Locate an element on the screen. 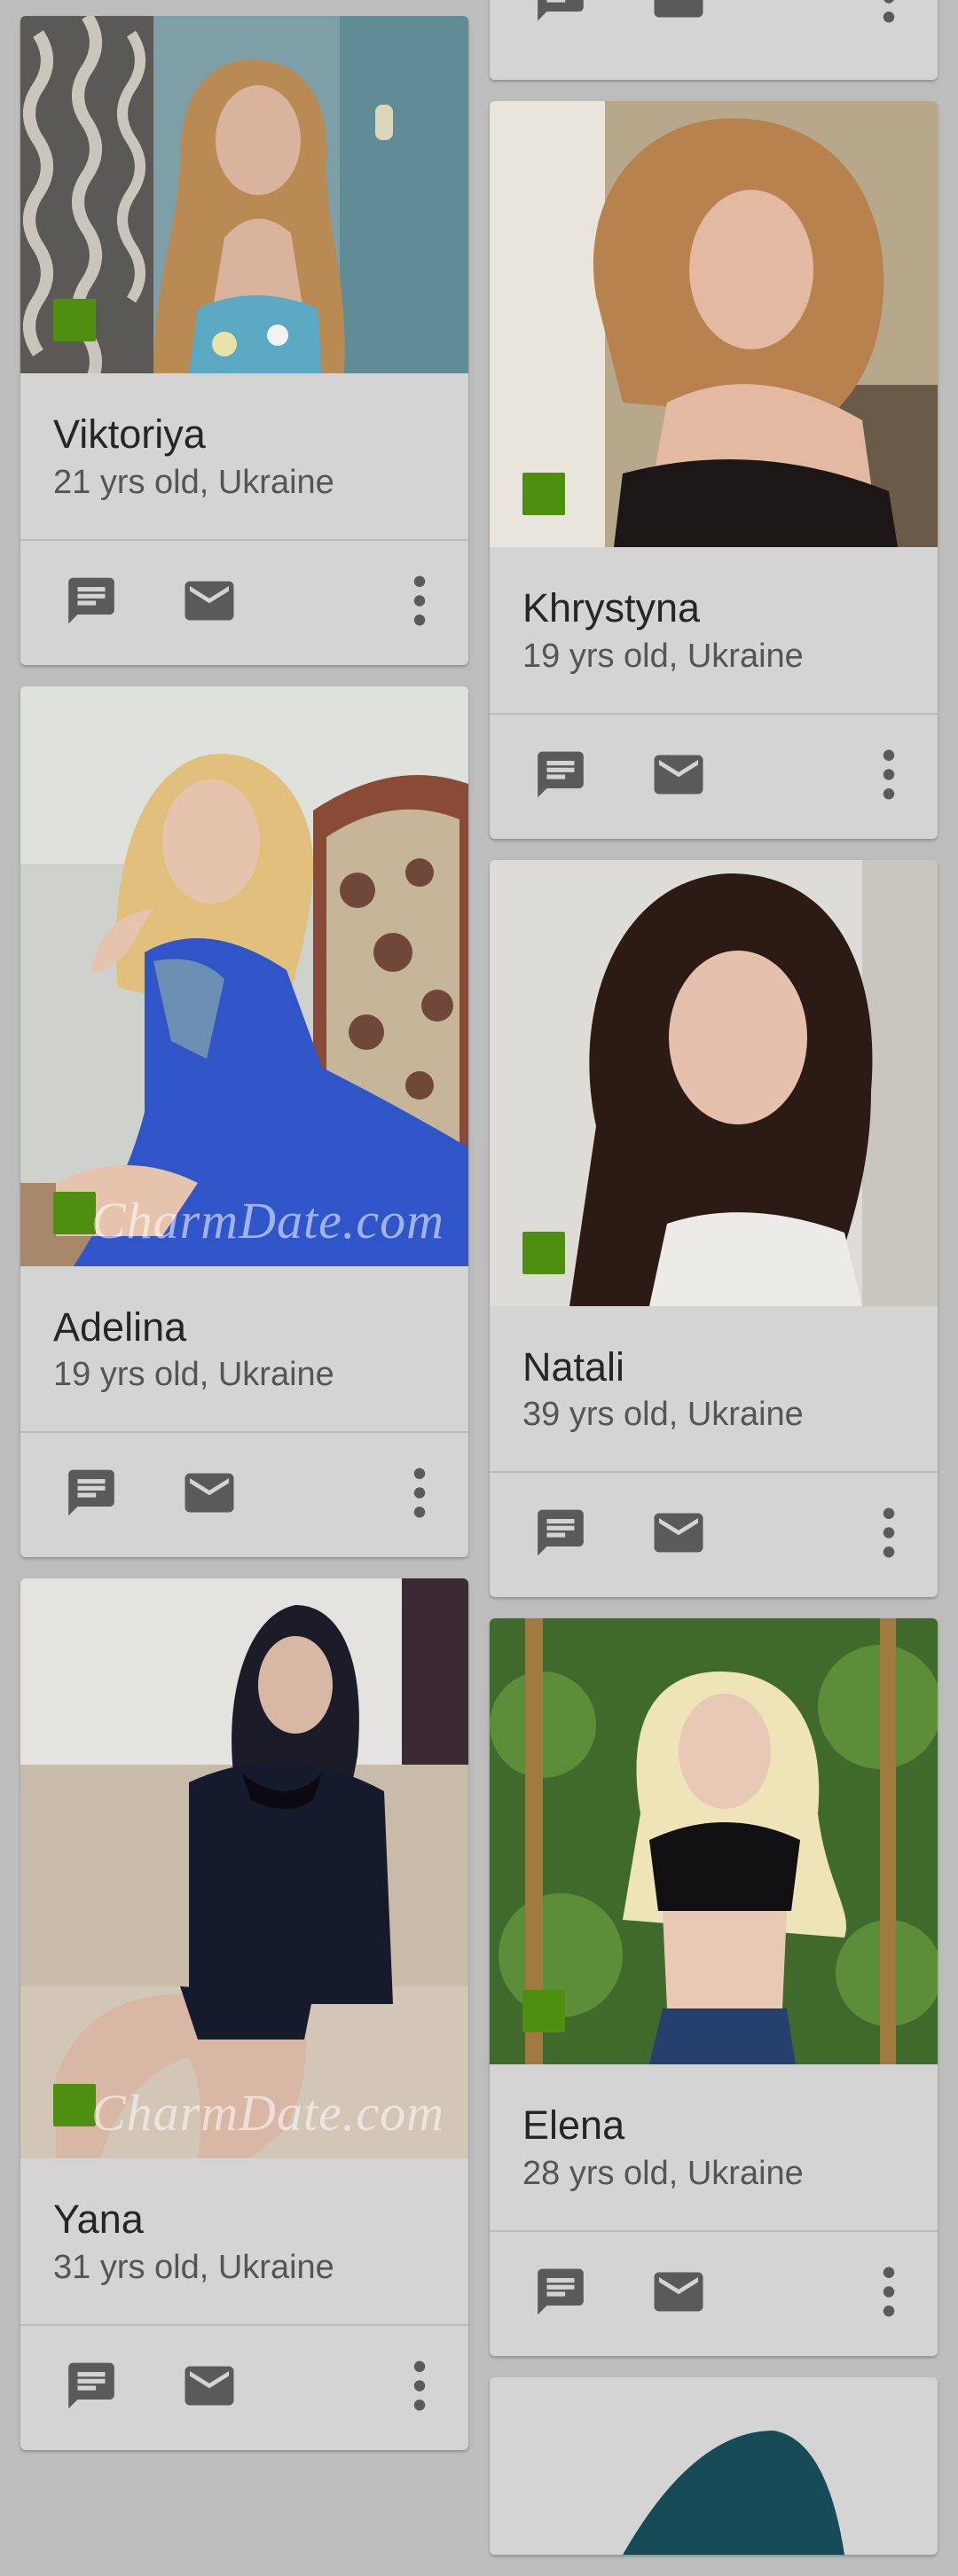  profile-card: Elena 28 yrs old, Ukraine is located at coordinates (714, 1987).